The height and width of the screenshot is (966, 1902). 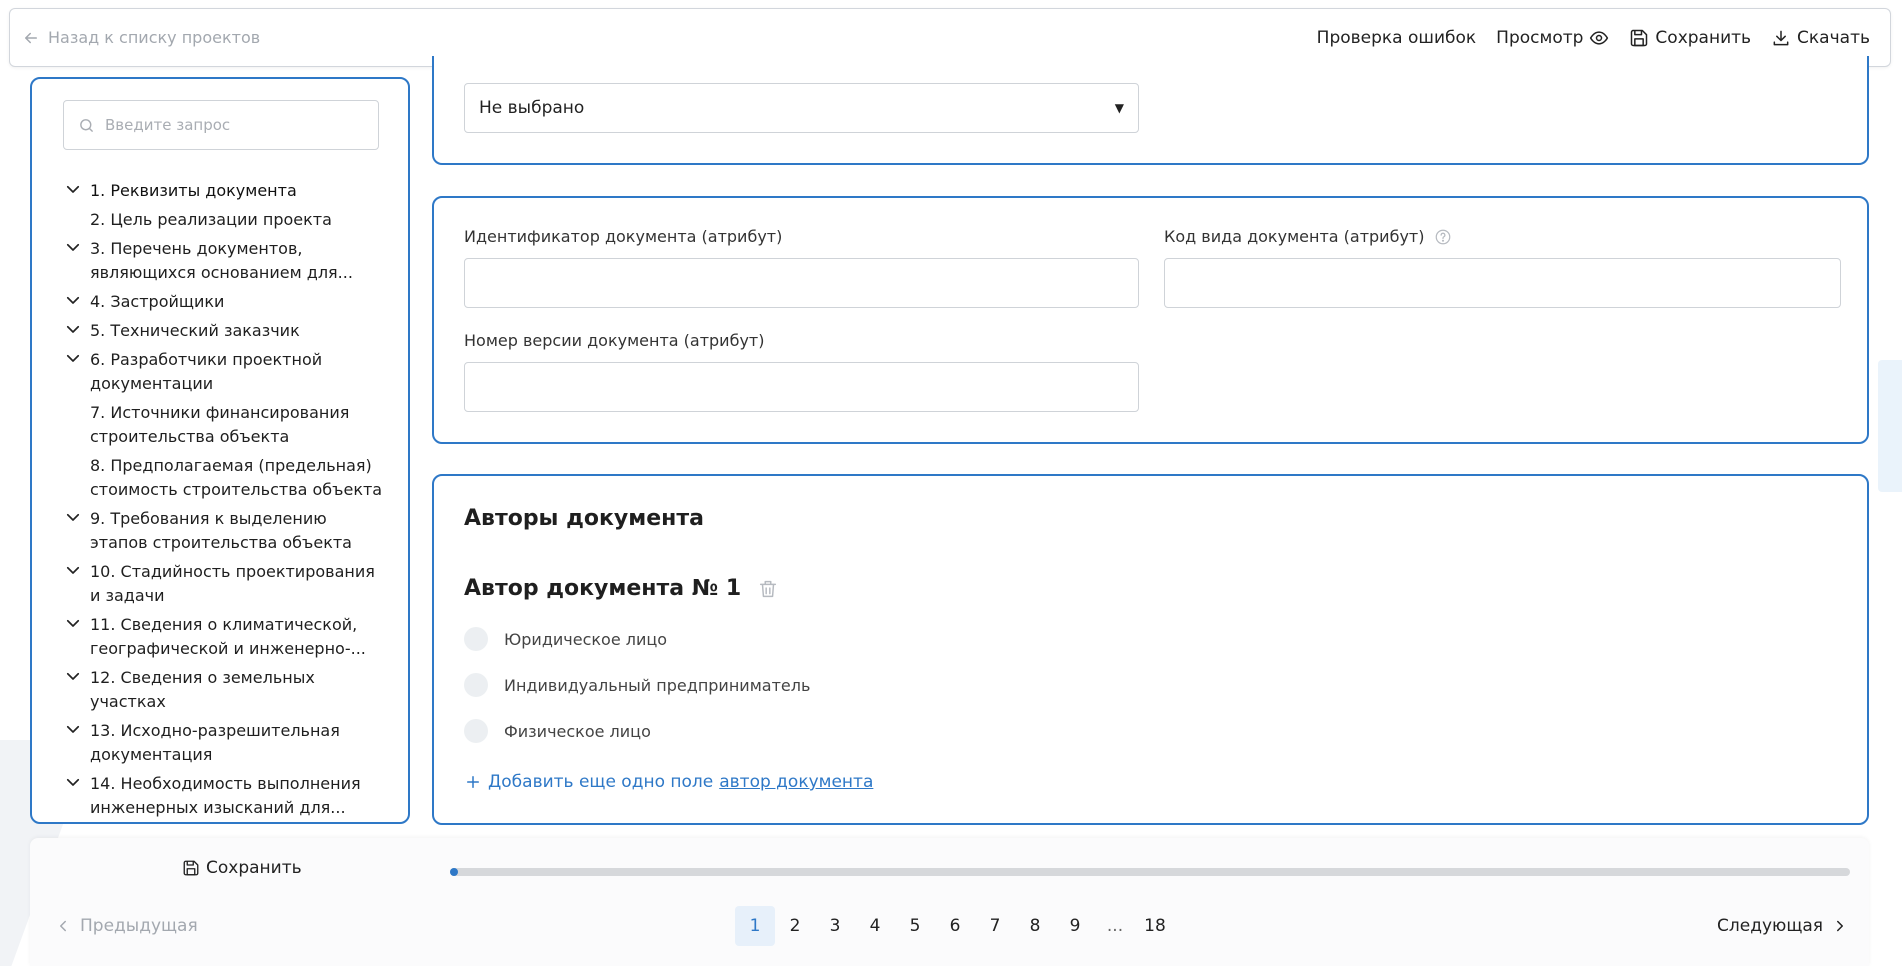 I want to click on download-button: Скачать, so click(x=1820, y=38).